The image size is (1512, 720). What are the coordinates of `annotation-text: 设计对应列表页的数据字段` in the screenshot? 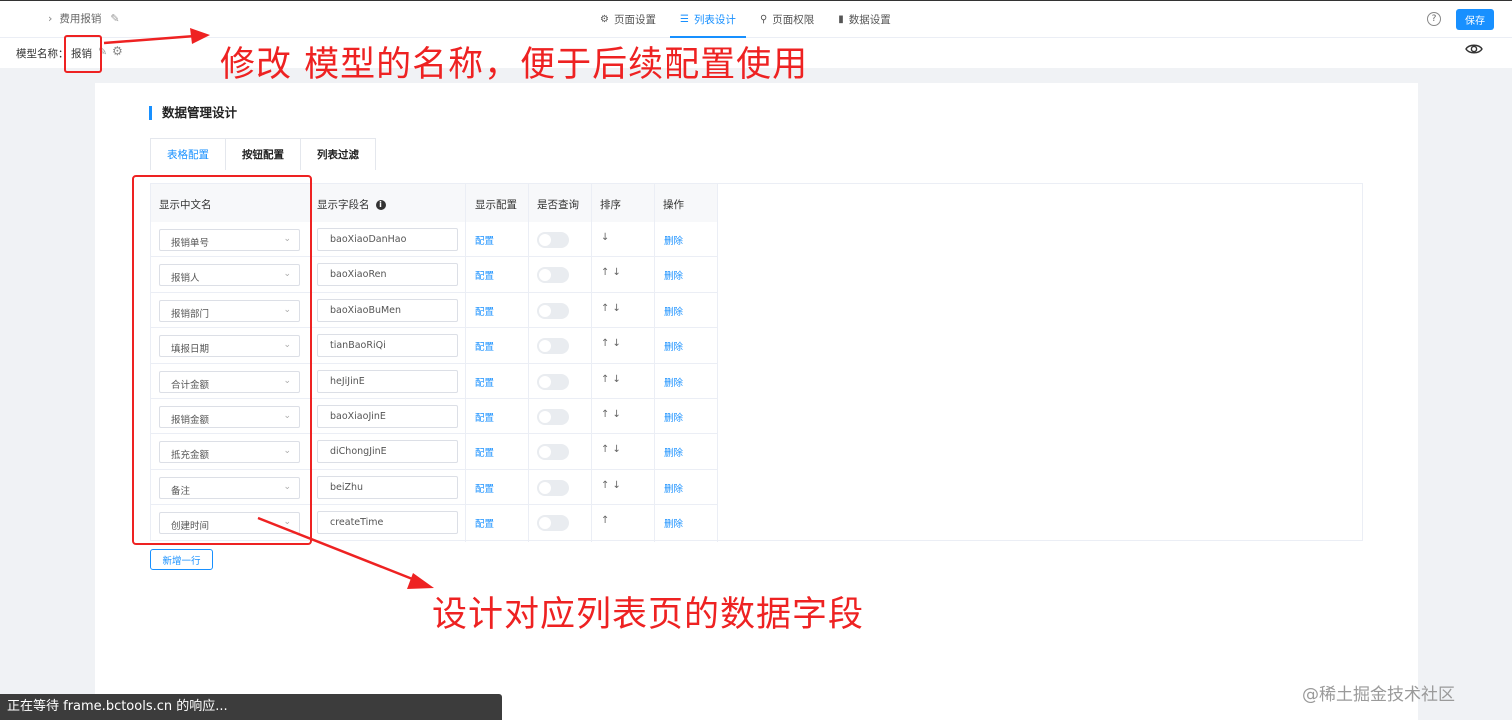 It's located at (648, 615).